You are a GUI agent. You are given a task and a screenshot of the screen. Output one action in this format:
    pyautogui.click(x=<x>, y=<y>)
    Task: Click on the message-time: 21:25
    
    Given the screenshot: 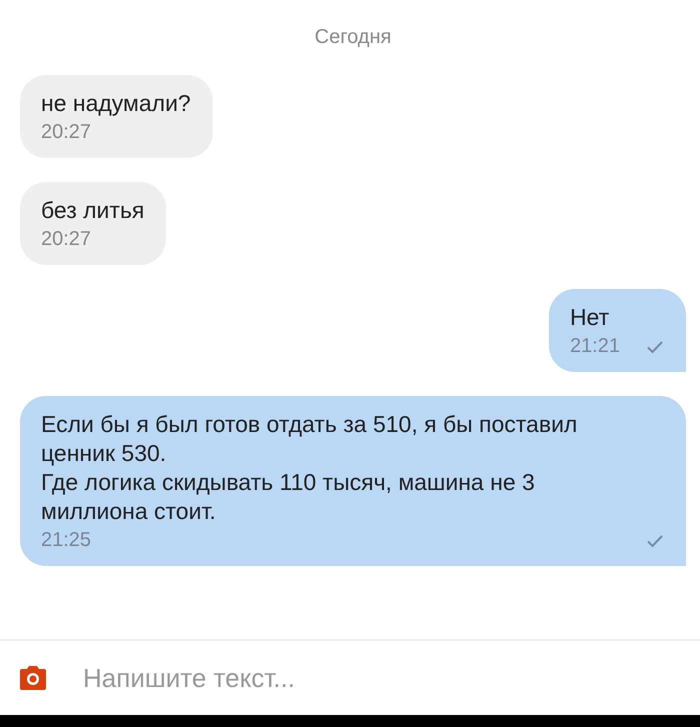 What is the action you would take?
    pyautogui.click(x=66, y=540)
    